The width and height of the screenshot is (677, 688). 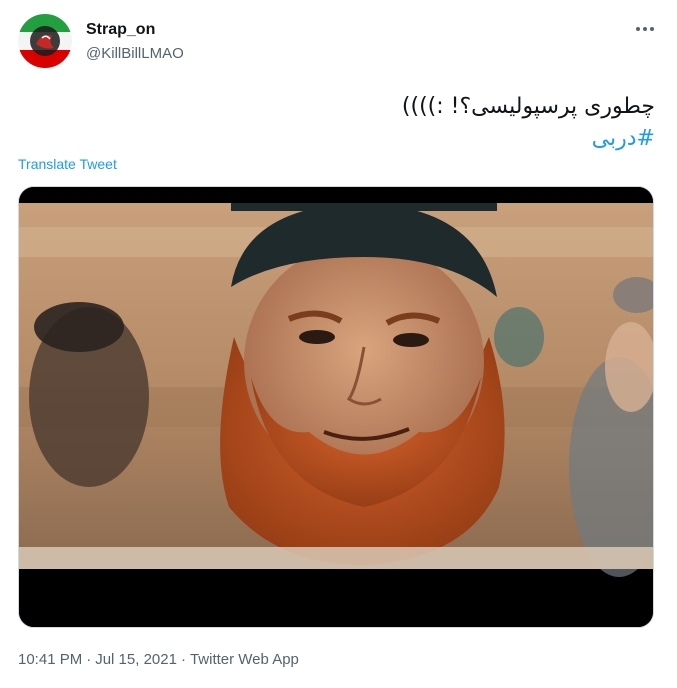 I want to click on tweet-metadata: 10:41 PM · Jul 15, 2021 · Twitter Web App, so click(x=158, y=660).